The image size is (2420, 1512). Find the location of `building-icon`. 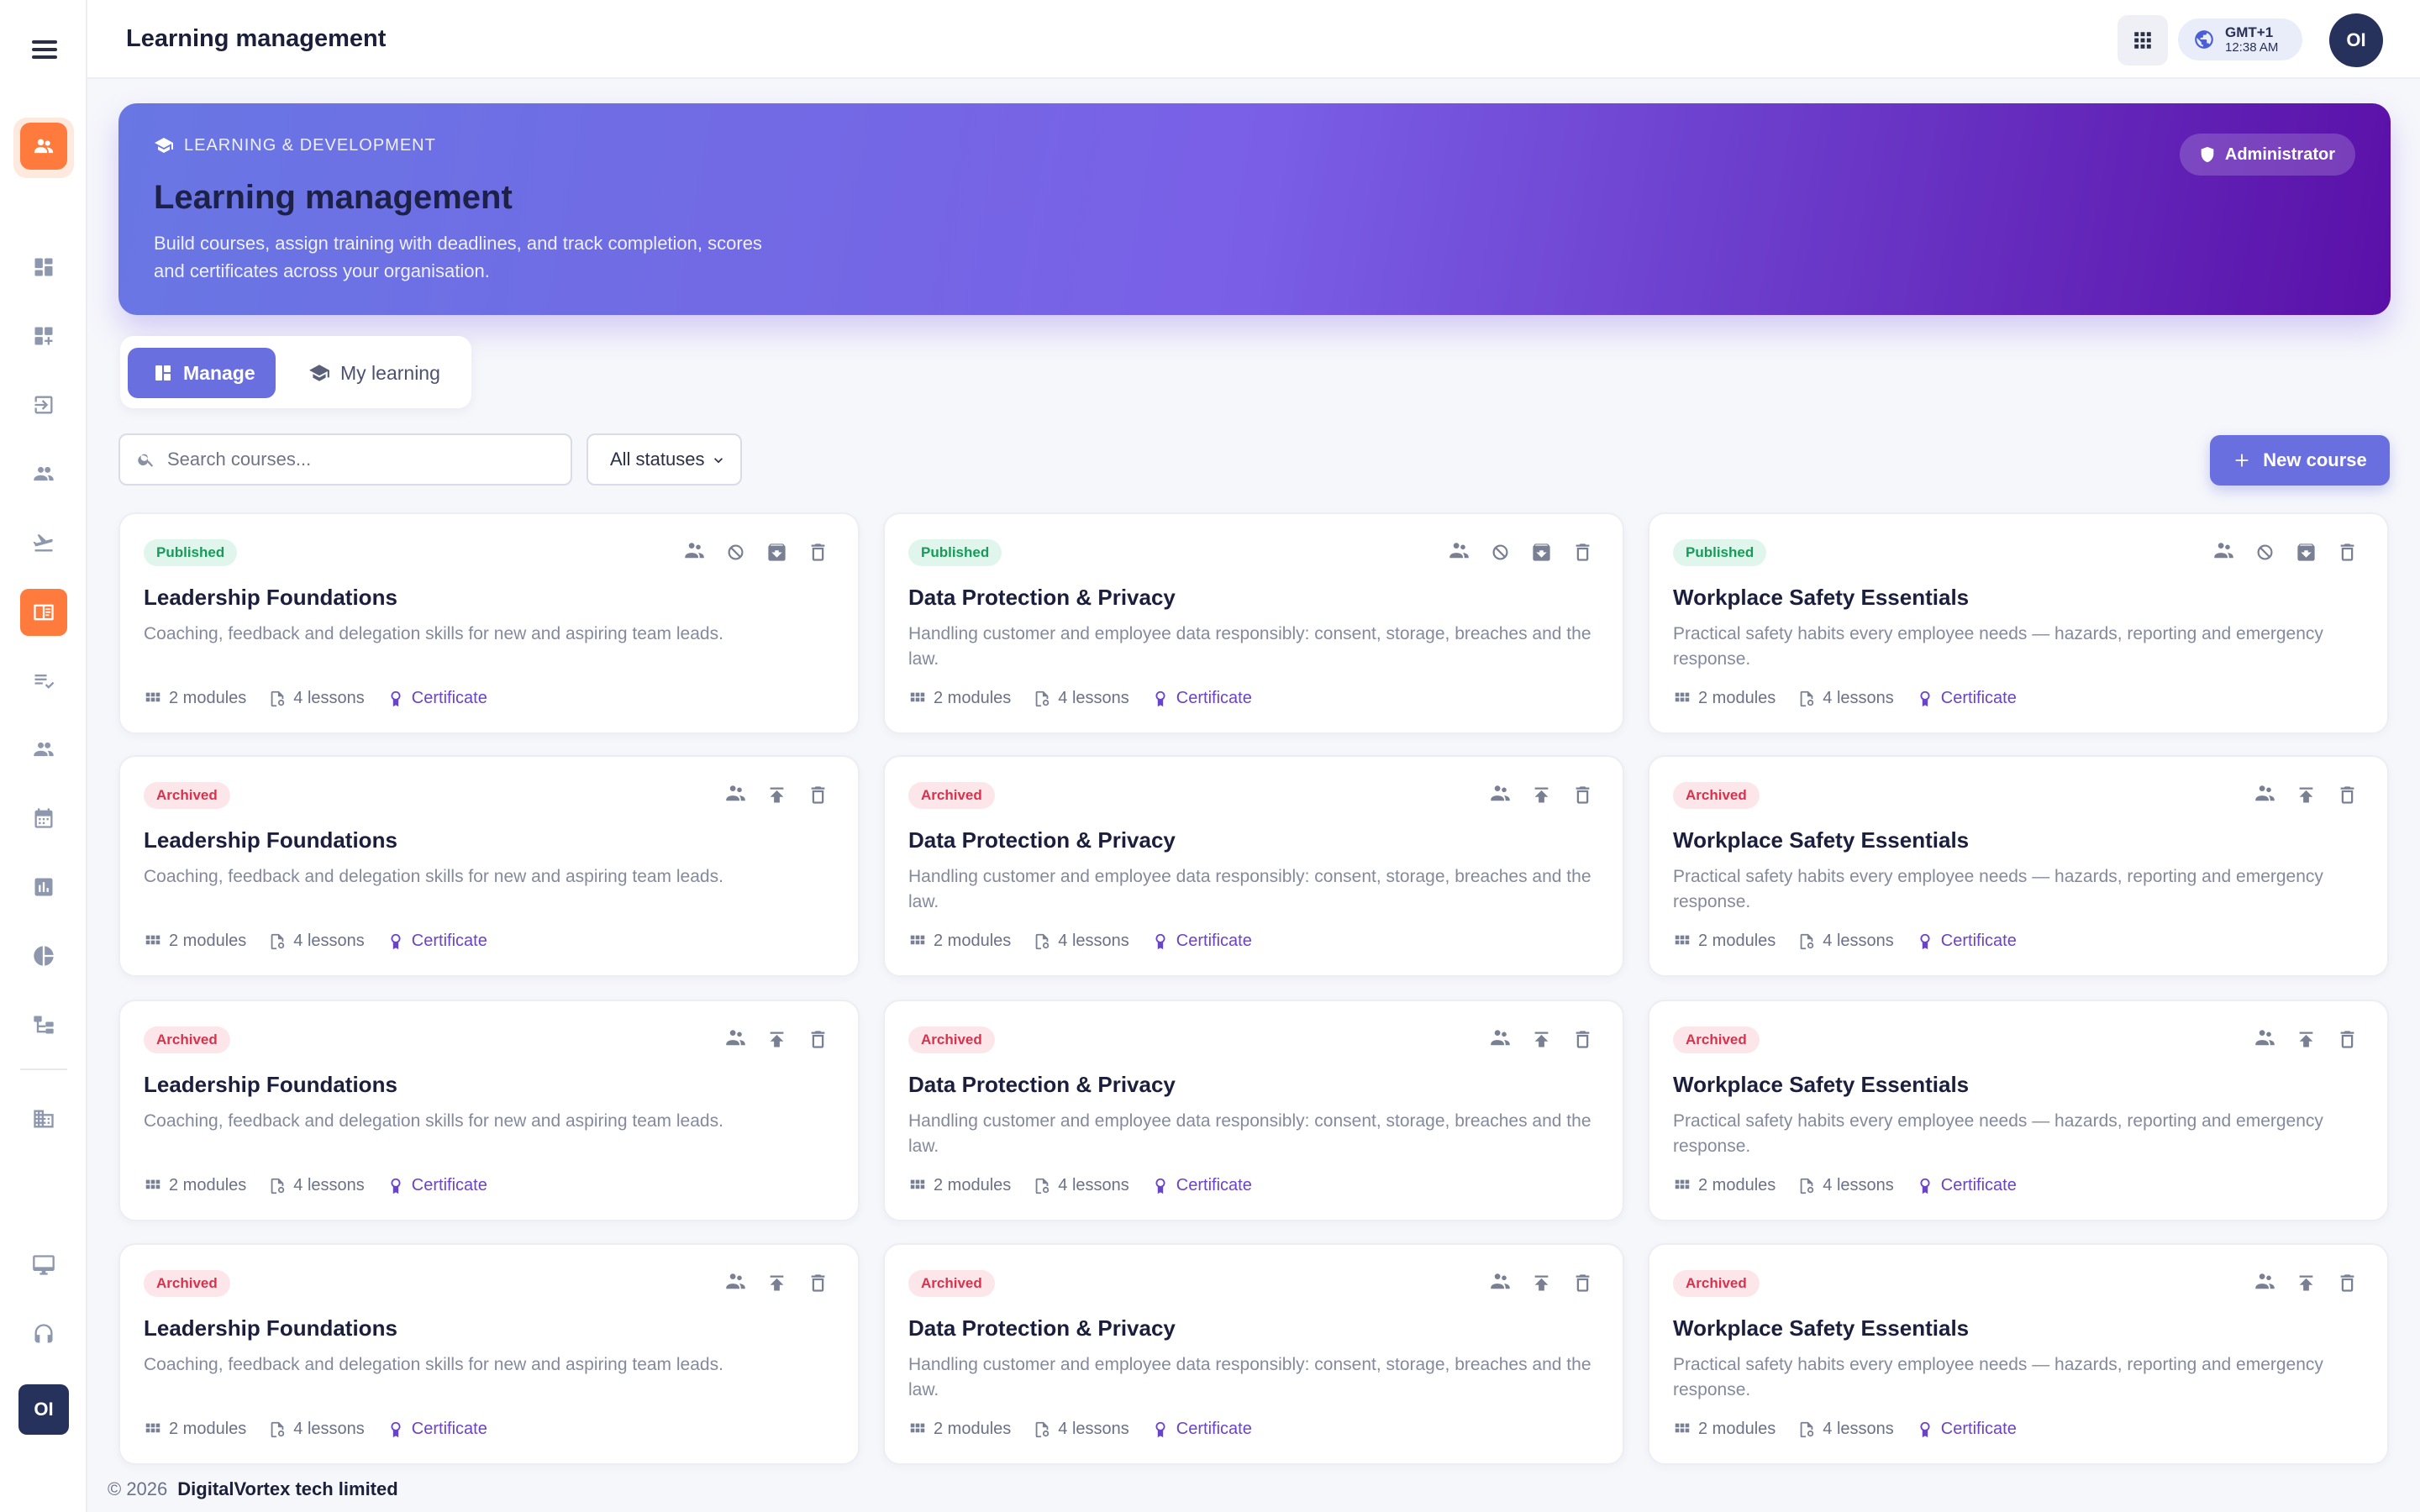

building-icon is located at coordinates (43, 1119).